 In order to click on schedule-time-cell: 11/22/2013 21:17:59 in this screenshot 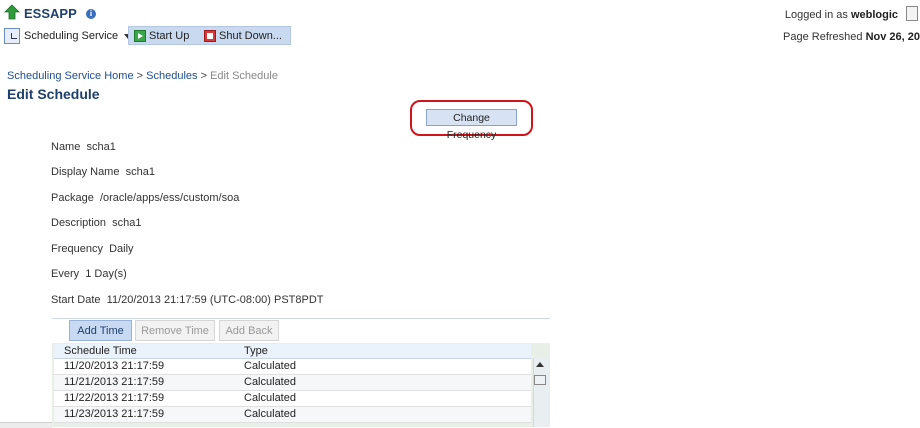, I will do `click(114, 398)`.